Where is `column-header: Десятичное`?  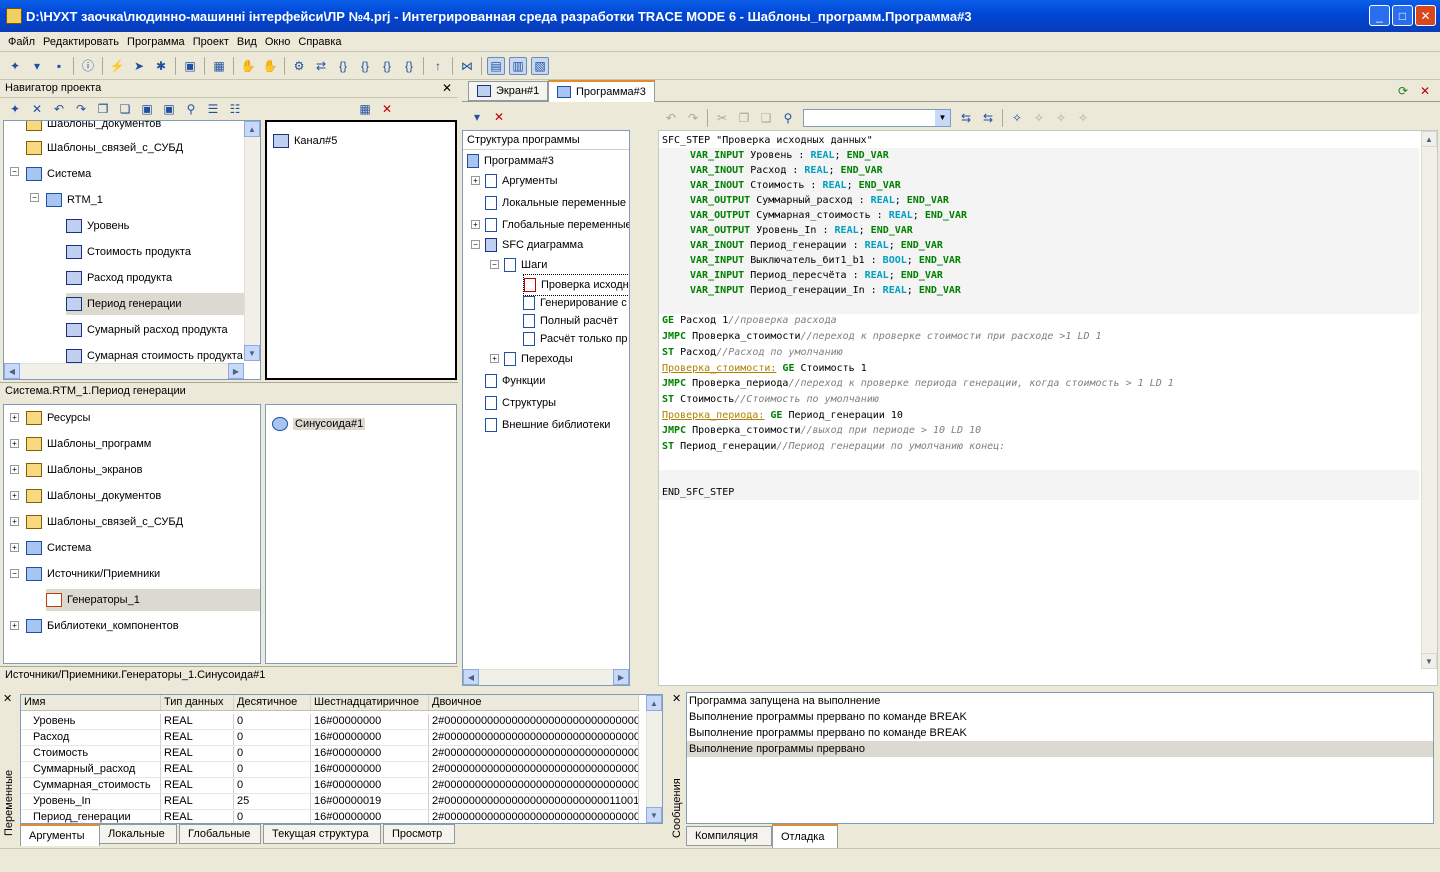
column-header: Десятичное is located at coordinates (272, 702).